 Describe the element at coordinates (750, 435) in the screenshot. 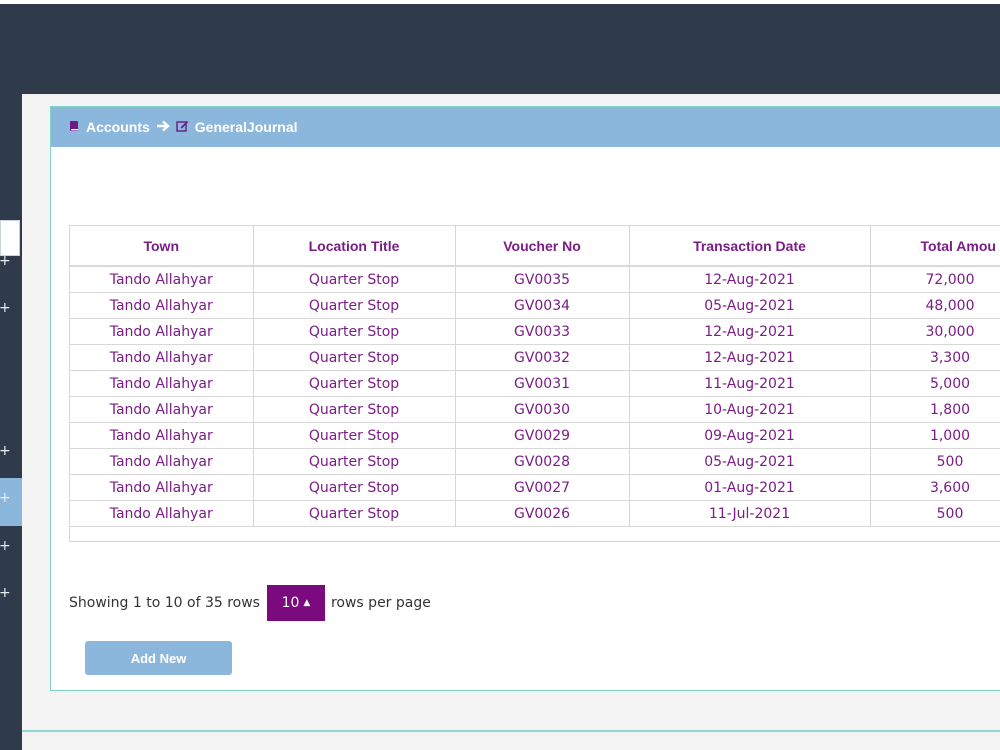

I see `cell-transaction-date: 09-Aug-2021` at that location.